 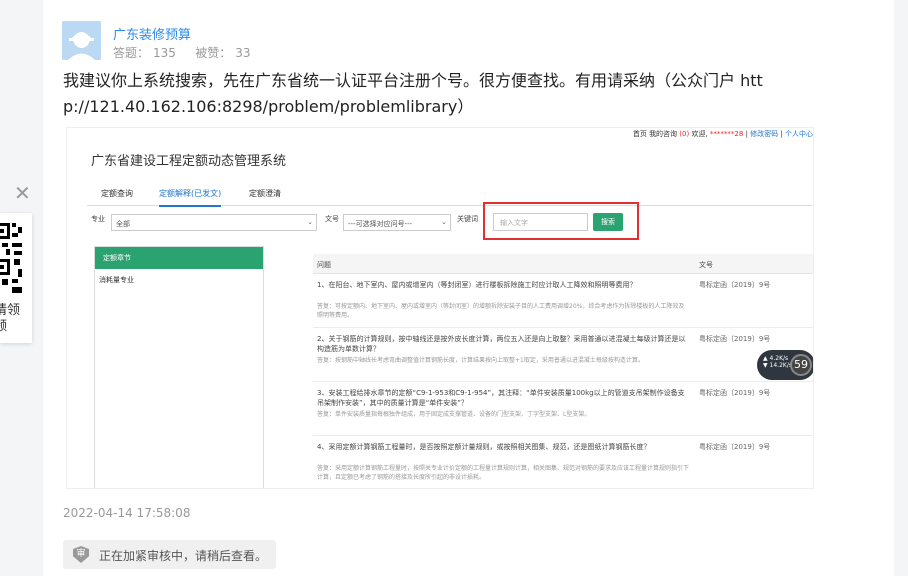 I want to click on home-link: 首页, so click(x=639, y=134).